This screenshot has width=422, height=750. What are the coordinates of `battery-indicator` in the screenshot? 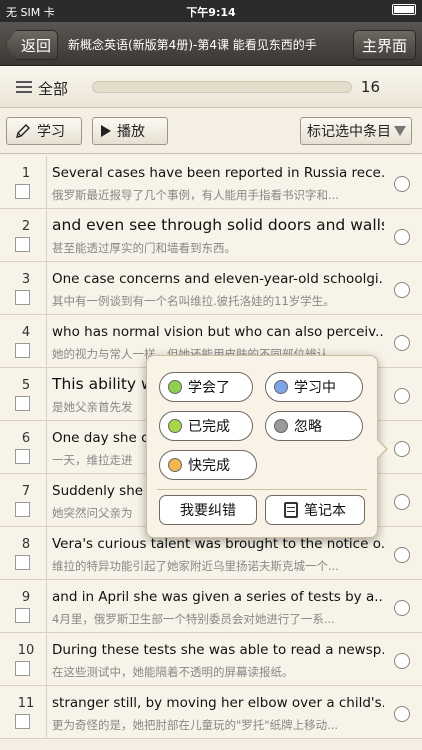 It's located at (404, 9).